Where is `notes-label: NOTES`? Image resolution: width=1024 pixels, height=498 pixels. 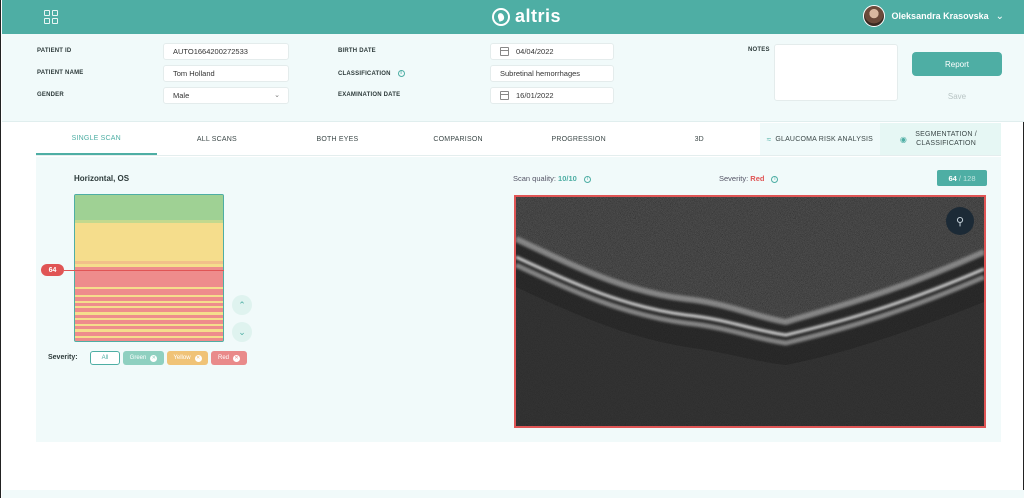 notes-label: NOTES is located at coordinates (759, 50).